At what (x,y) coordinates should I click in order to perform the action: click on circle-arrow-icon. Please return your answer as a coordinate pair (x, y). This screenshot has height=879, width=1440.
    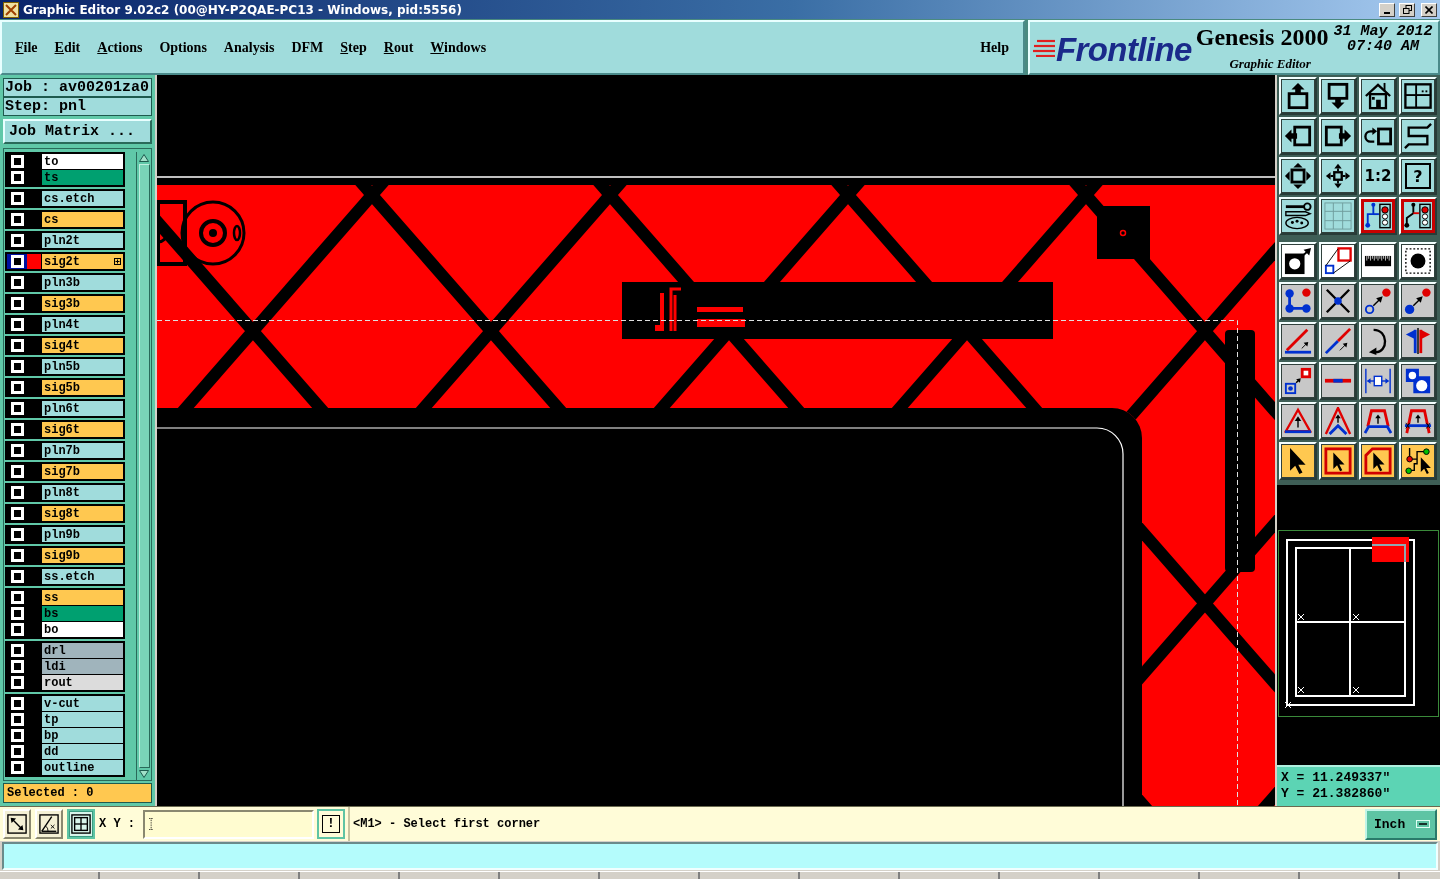
    Looking at the image, I should click on (1298, 261).